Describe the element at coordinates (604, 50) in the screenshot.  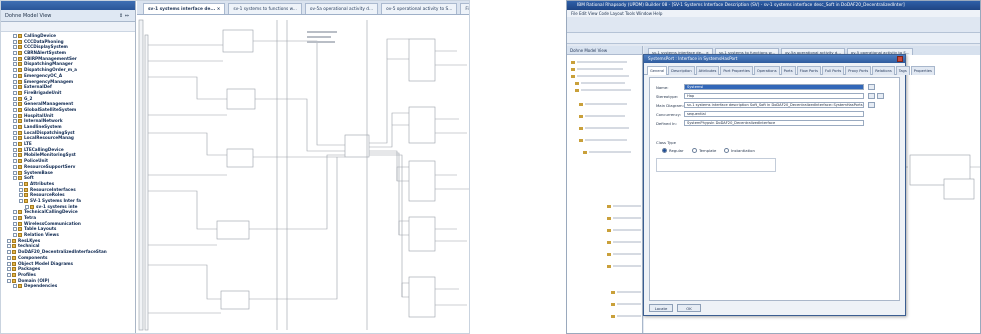
I see `right-browser-header: Dohne Model View` at that location.